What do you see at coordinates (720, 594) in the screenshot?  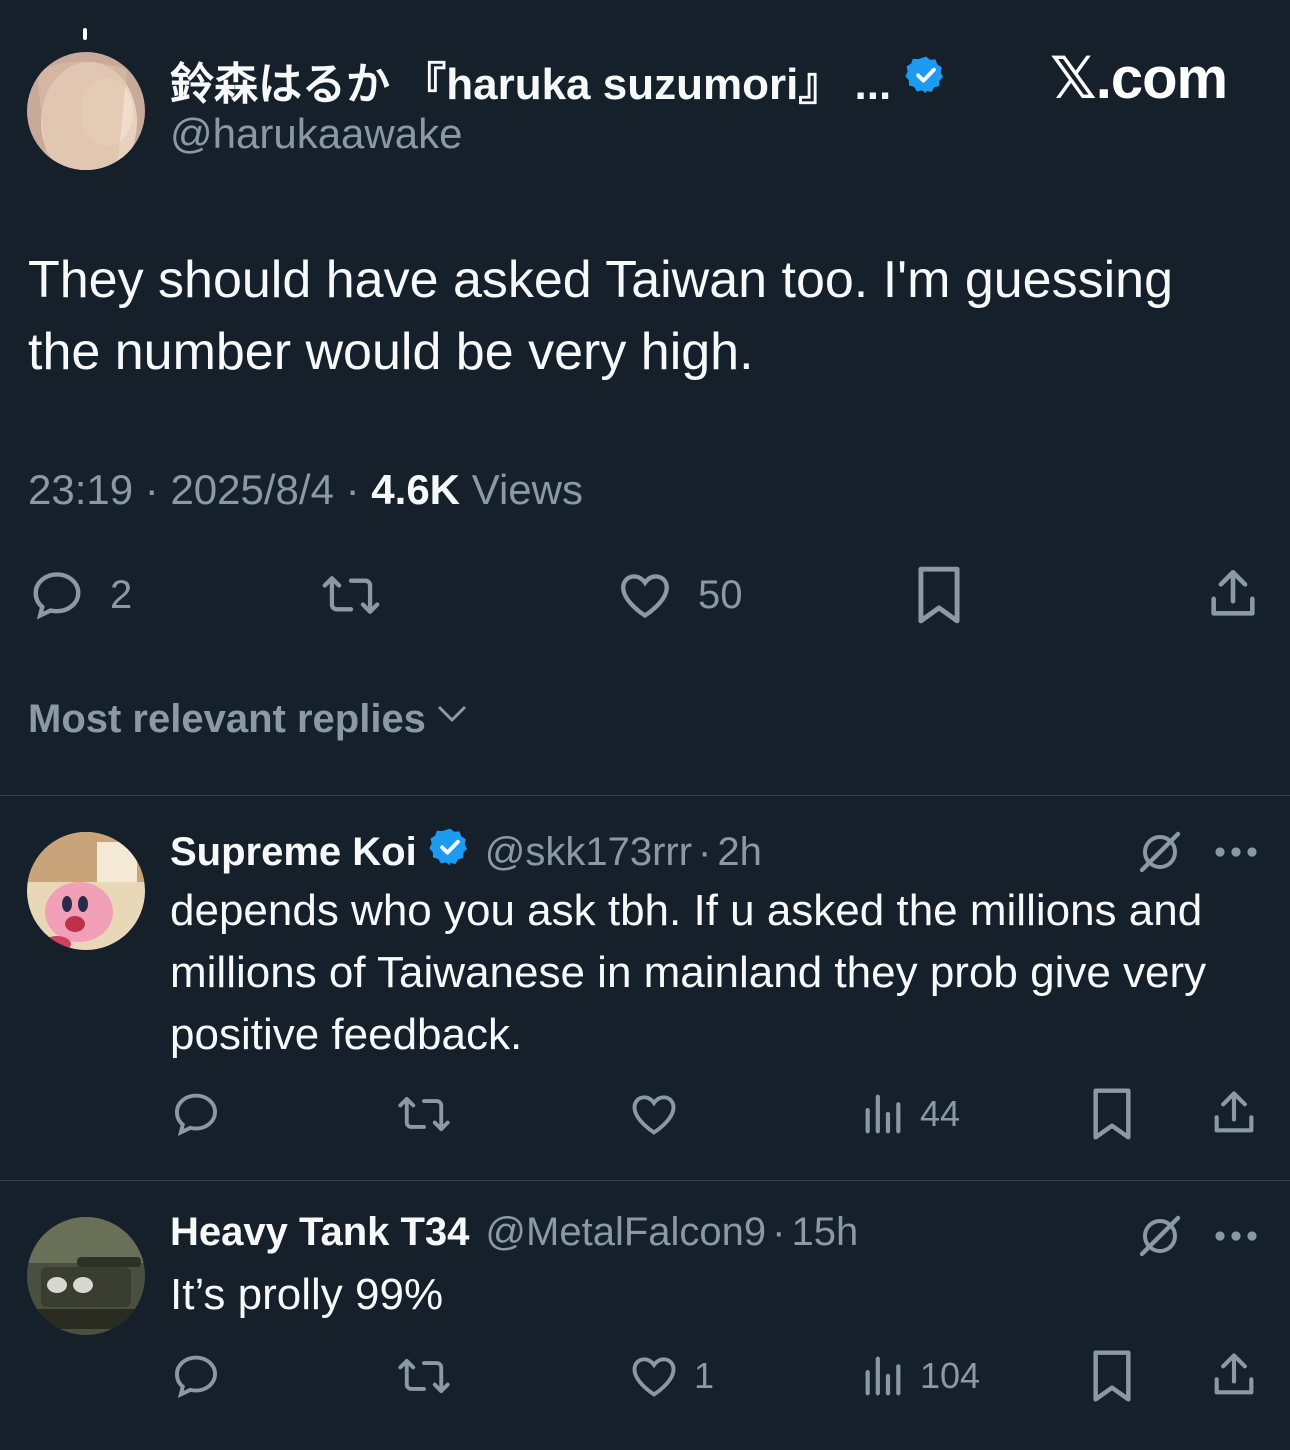 I see `like-count: 50` at bounding box center [720, 594].